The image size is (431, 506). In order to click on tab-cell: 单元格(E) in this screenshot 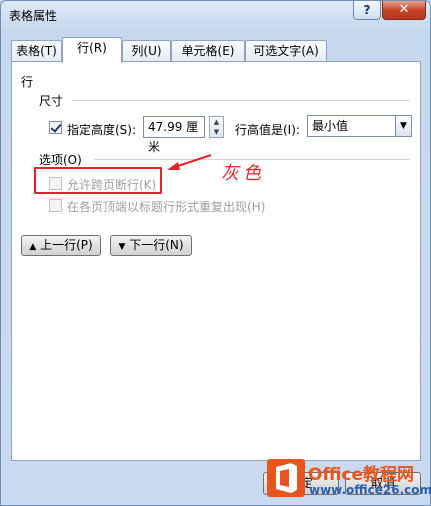, I will do `click(208, 51)`.